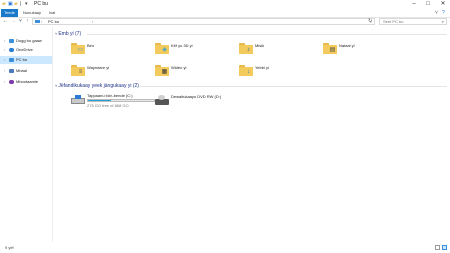 Image resolution: width=450 pixels, height=253 pixels. What do you see at coordinates (13, 21) in the screenshot?
I see `forward-button: →` at bounding box center [13, 21].